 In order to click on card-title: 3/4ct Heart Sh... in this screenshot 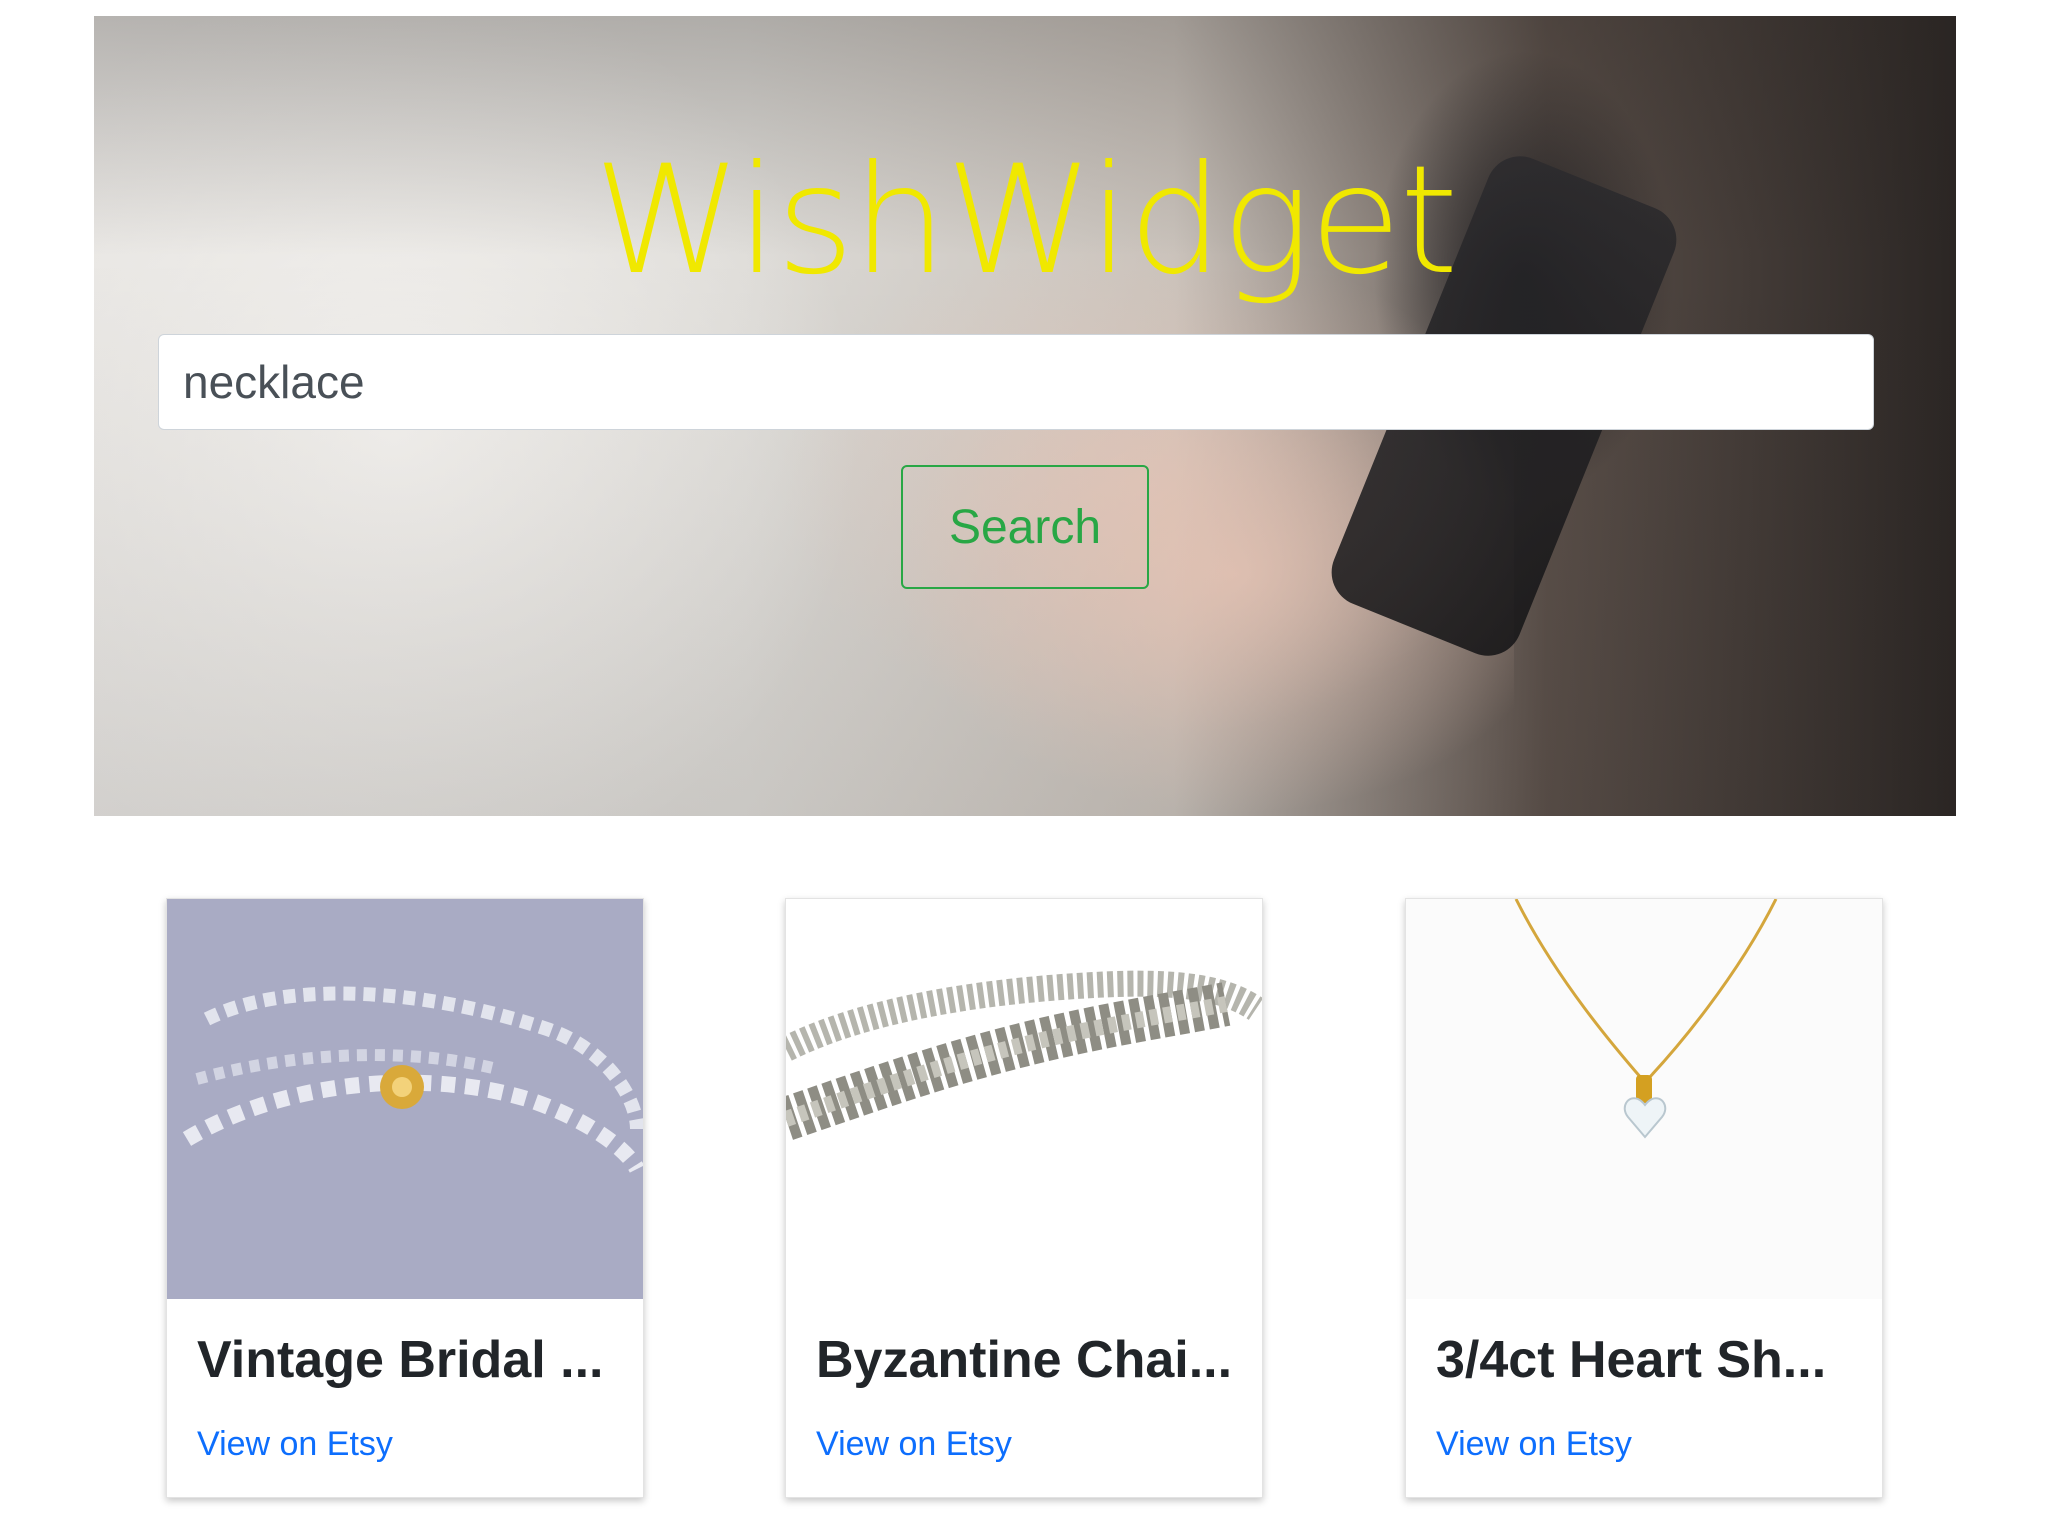, I will do `click(1631, 1360)`.